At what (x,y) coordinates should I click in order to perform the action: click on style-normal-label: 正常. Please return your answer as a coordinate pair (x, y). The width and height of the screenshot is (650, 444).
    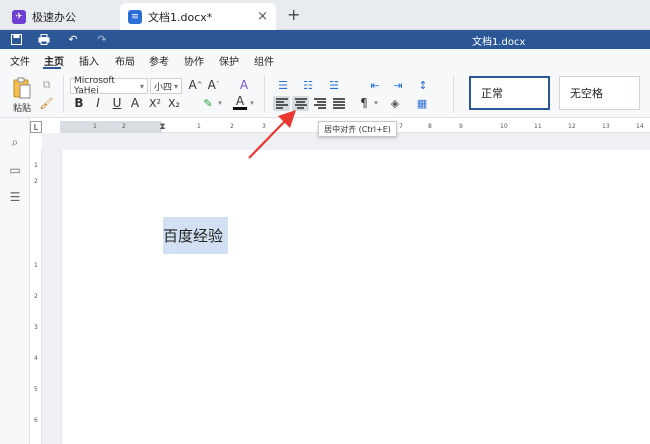
    Looking at the image, I should click on (492, 93).